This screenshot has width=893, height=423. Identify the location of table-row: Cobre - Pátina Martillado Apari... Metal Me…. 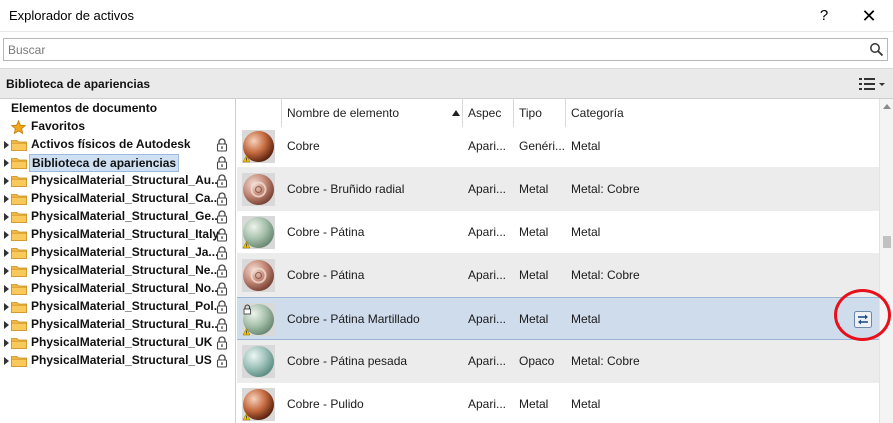
(558, 318).